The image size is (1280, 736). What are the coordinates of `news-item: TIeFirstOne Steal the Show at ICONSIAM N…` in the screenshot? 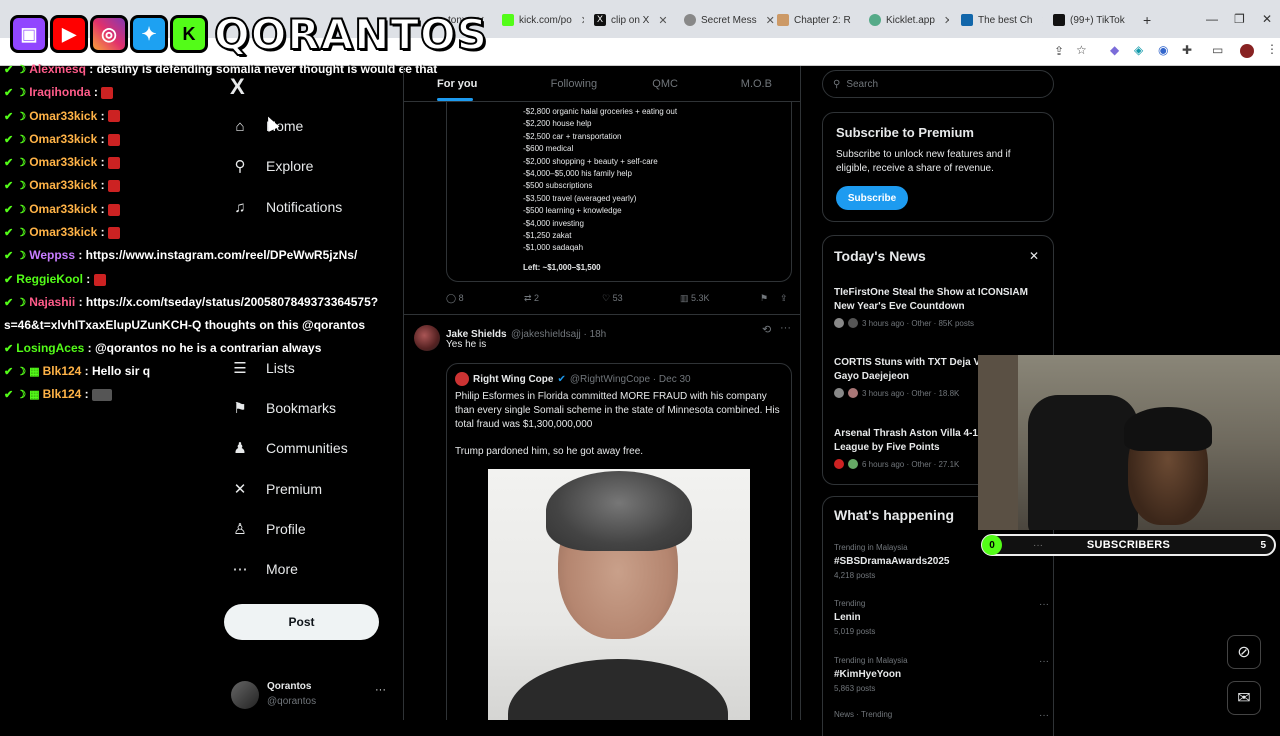 It's located at (939, 307).